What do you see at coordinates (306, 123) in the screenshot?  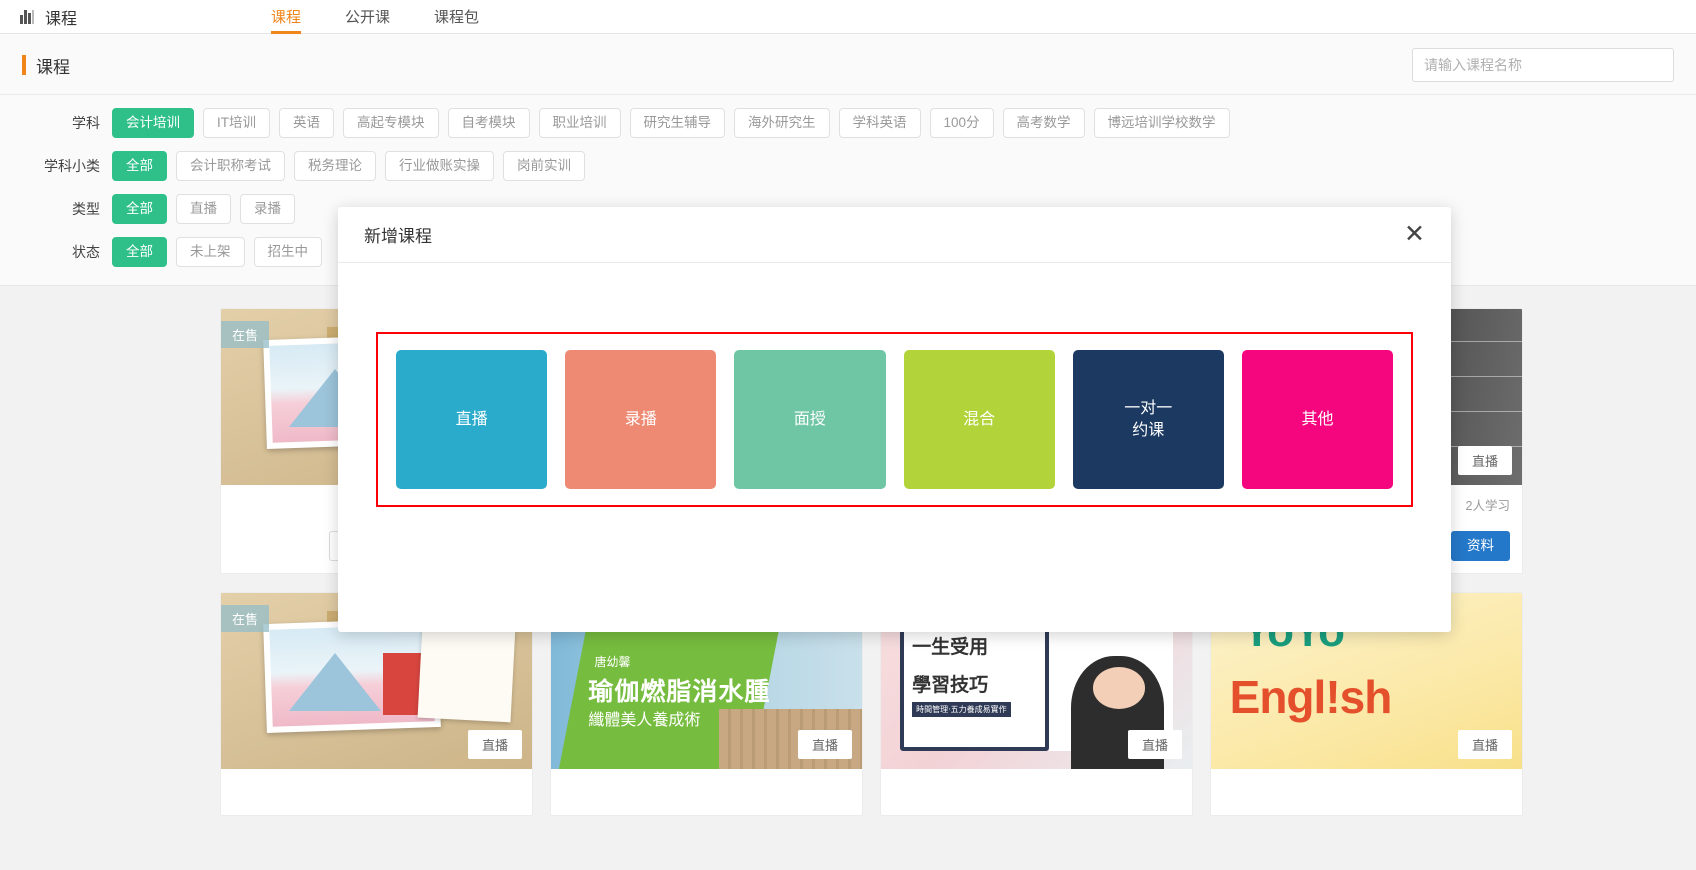 I see `chip-subject-2: 英语` at bounding box center [306, 123].